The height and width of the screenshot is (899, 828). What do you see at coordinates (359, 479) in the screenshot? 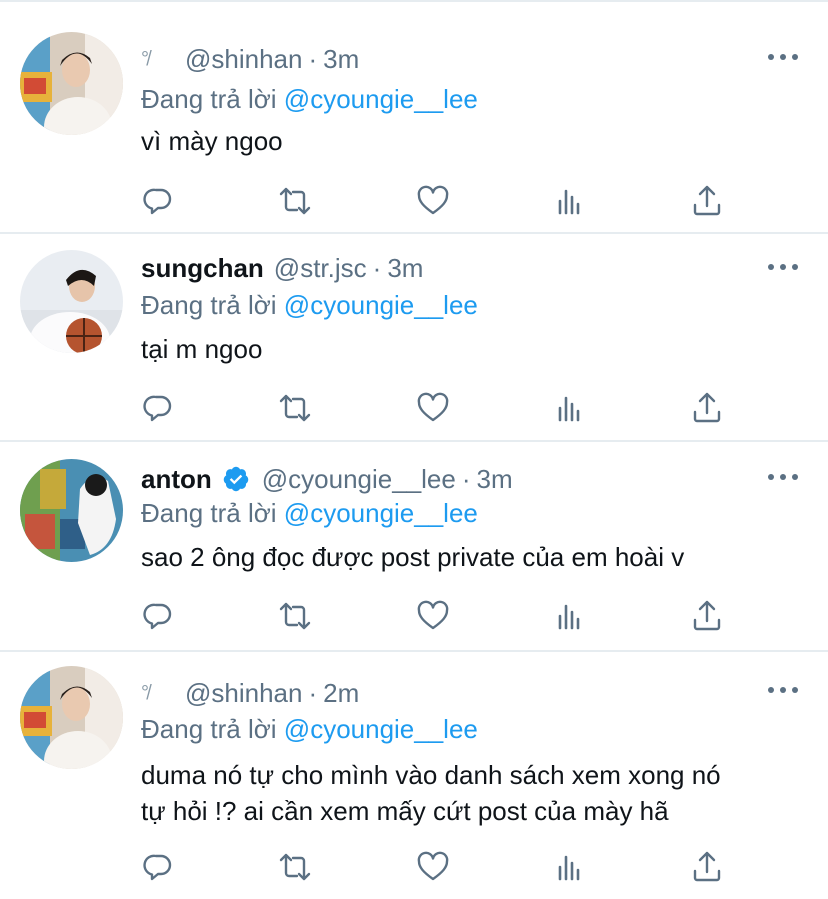
I see `user-handle: @cyoungie__lee` at bounding box center [359, 479].